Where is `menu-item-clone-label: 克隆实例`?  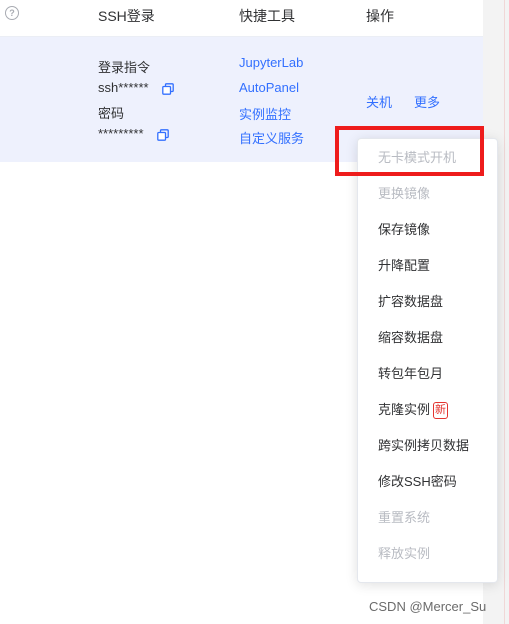 menu-item-clone-label: 克隆实例 is located at coordinates (404, 409).